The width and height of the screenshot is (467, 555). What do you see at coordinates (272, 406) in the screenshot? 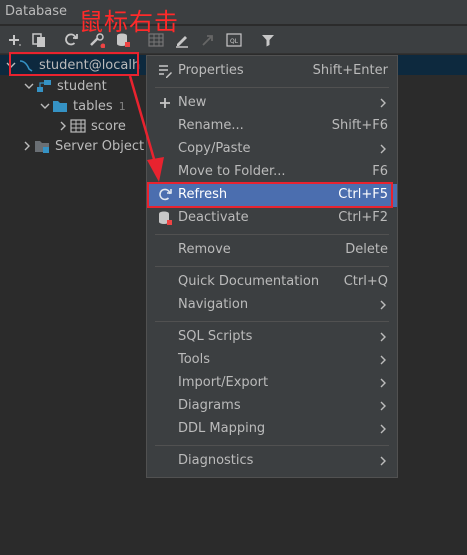
I see `menu-item-diagrams: Diagrams` at bounding box center [272, 406].